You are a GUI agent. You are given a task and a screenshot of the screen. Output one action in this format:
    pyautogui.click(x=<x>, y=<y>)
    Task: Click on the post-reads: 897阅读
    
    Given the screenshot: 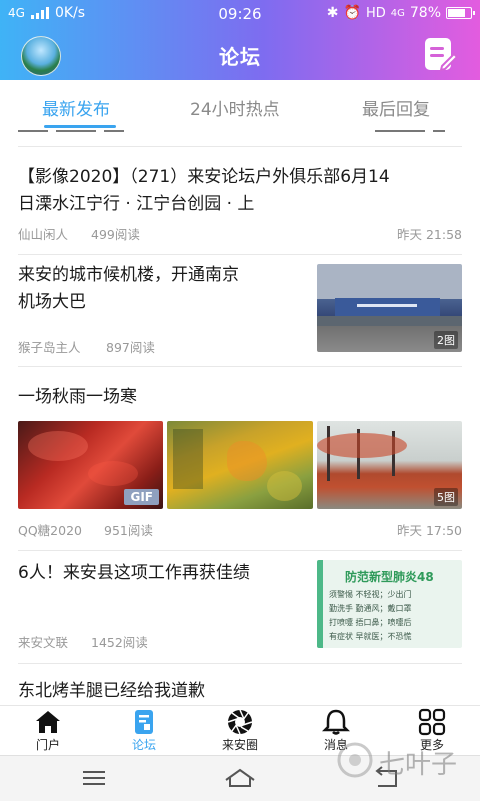 What is the action you would take?
    pyautogui.click(x=130, y=347)
    